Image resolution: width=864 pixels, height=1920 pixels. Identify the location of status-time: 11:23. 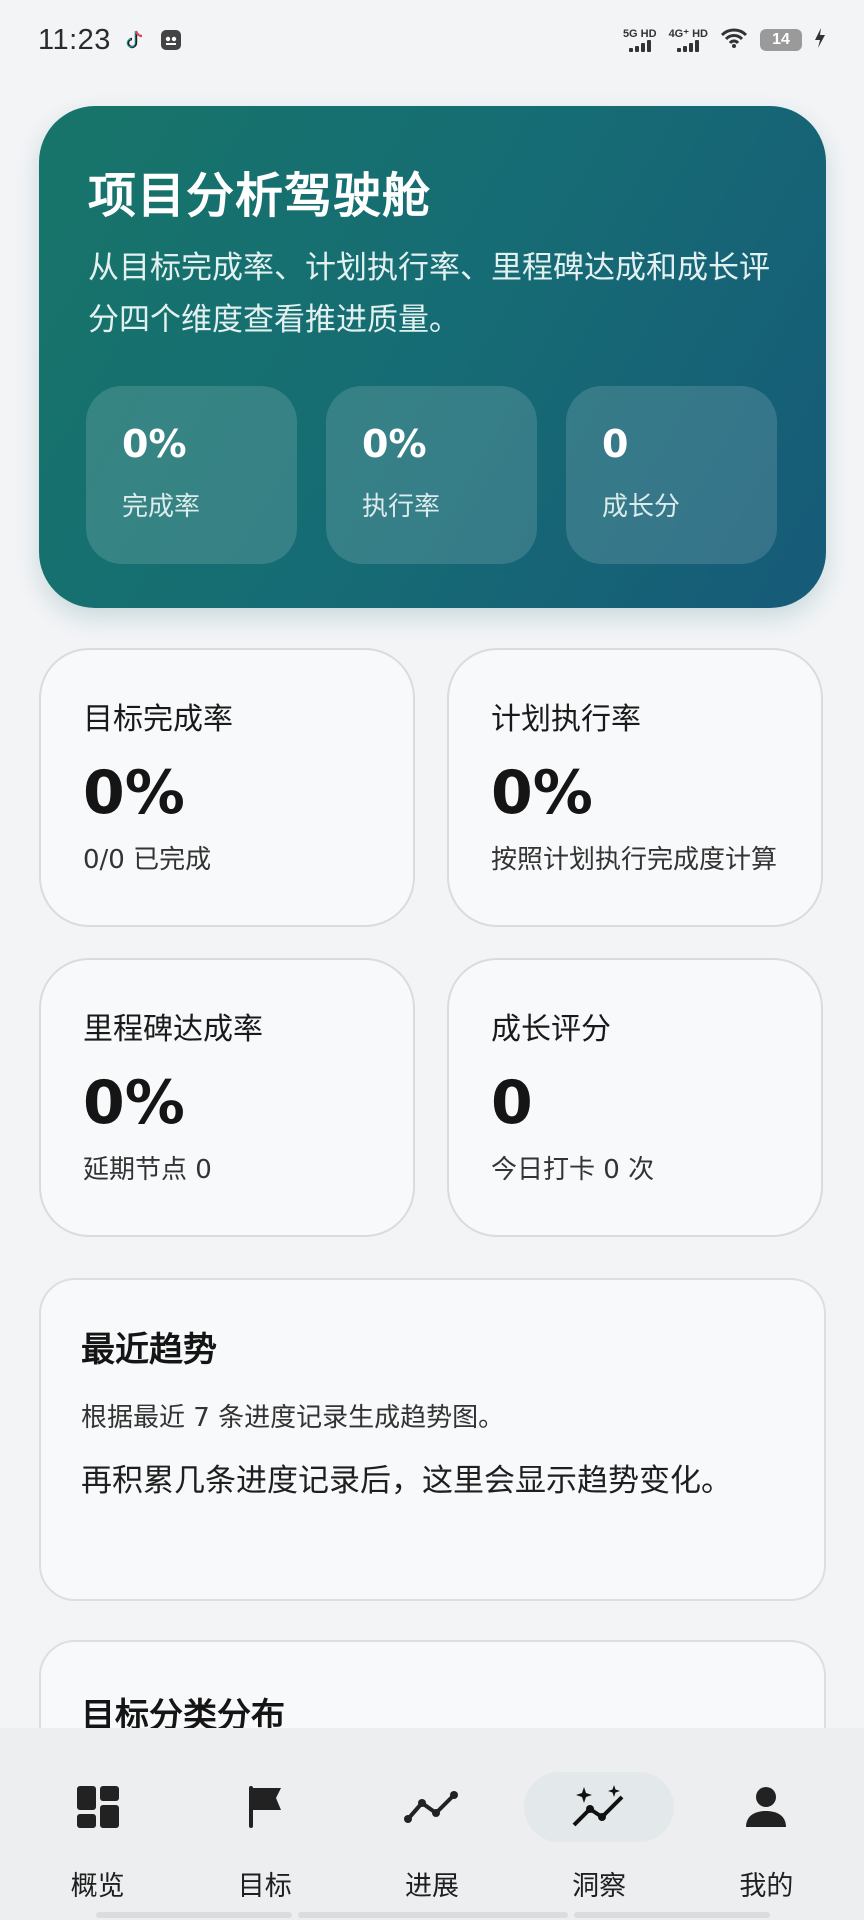
(74, 39).